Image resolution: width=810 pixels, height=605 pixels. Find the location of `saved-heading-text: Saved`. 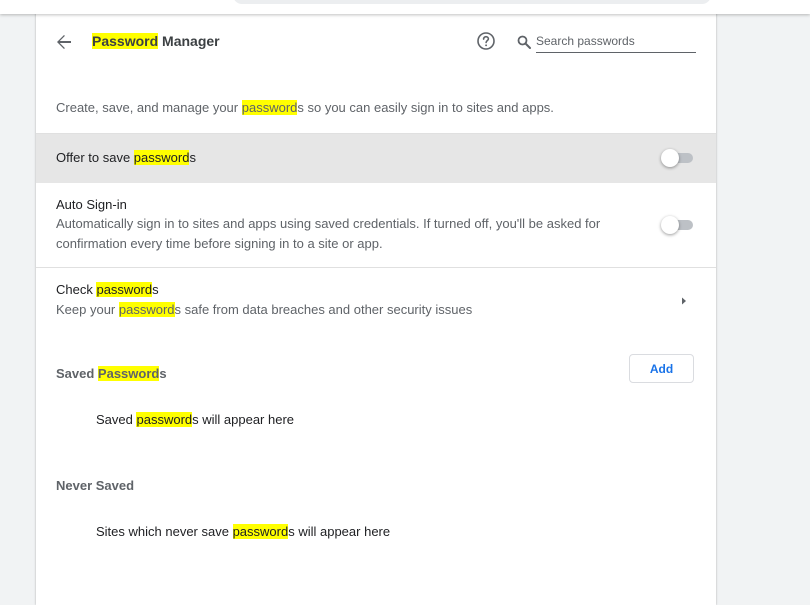

saved-heading-text: Saved is located at coordinates (77, 373).